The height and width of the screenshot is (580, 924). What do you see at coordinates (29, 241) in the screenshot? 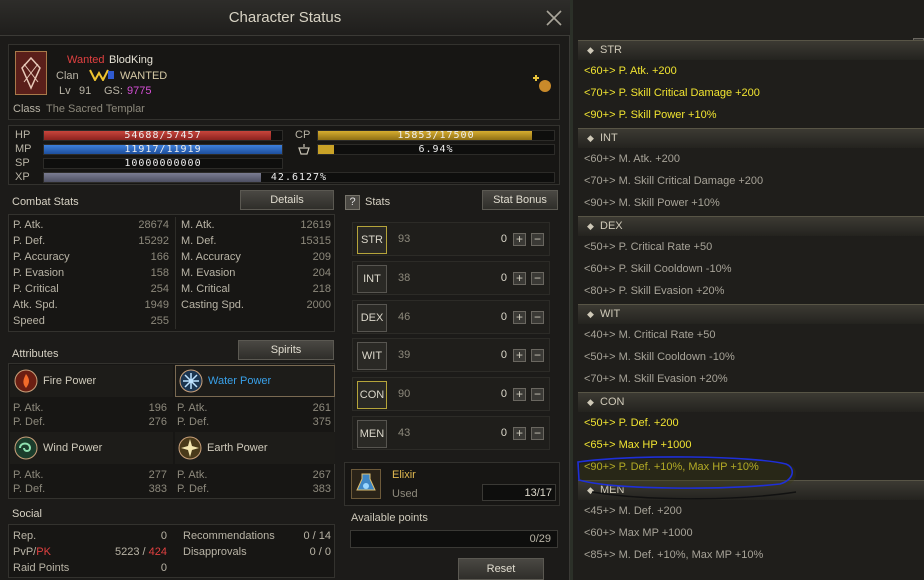
I see `combat-stat-label: P. Def.` at bounding box center [29, 241].